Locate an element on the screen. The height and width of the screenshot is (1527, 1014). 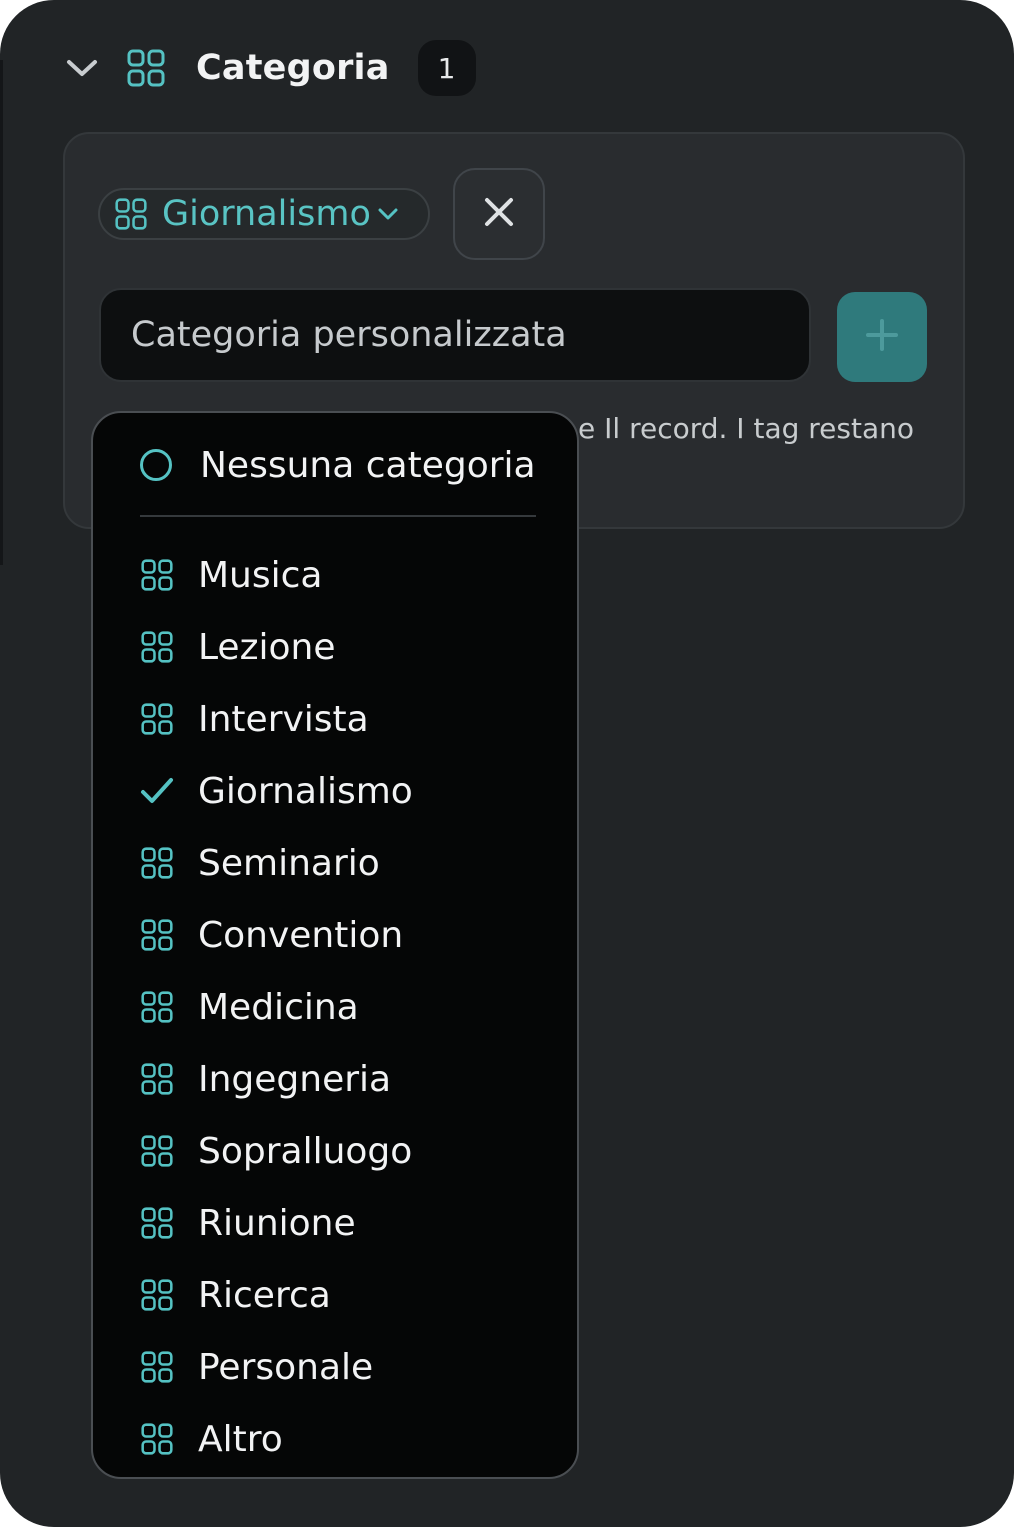
hint-text: e Il record. I tag restano is located at coordinates (746, 428).